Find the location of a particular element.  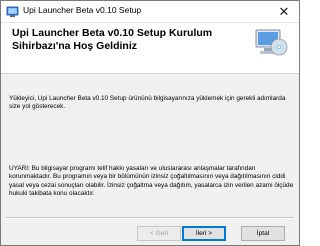

title-bar: Upi Launcher Beta v0.10 Setup ✕ is located at coordinates (150, 12).